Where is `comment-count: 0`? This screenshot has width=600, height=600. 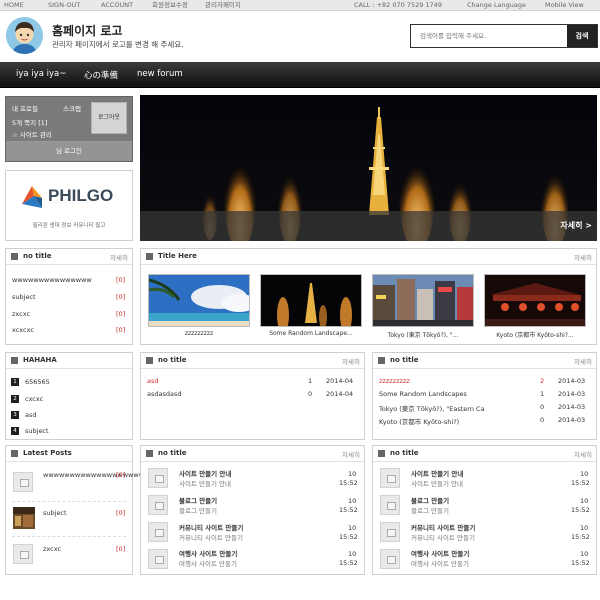
comment-count: 0 is located at coordinates (542, 407).